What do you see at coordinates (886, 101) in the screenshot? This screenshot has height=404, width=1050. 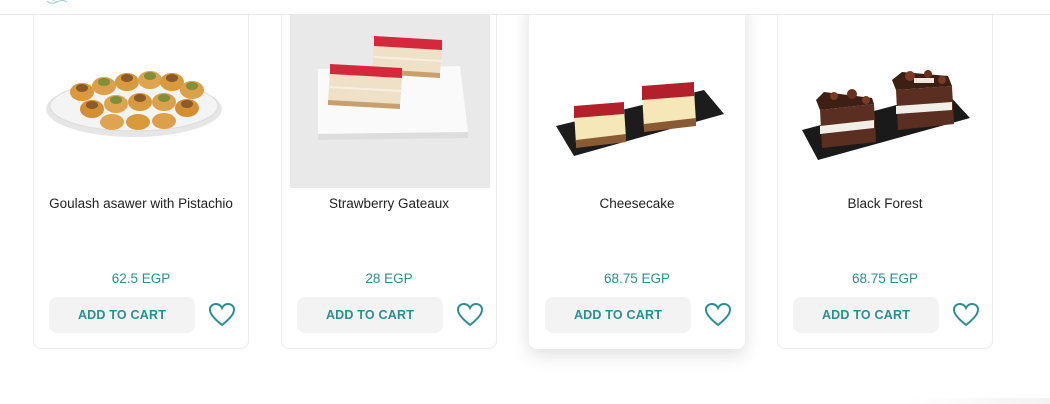 I see `black-forest-image` at bounding box center [886, 101].